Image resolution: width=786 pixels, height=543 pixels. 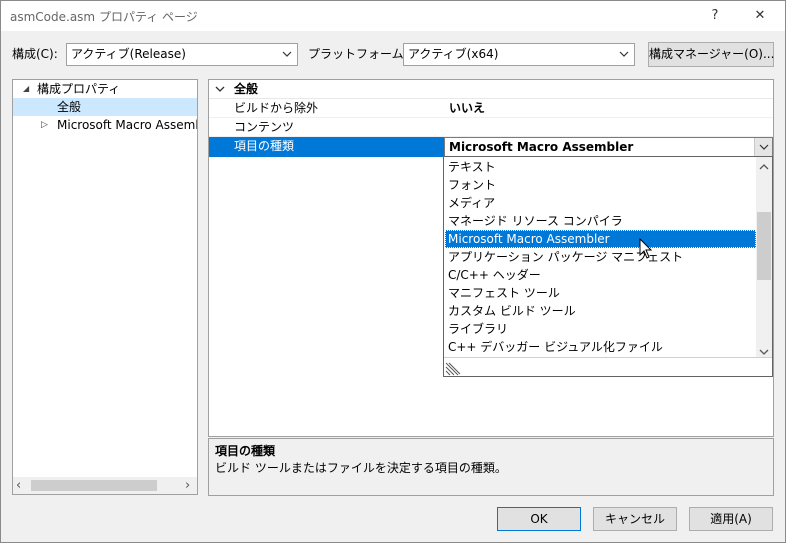 I want to click on config-combo: アクティブ(Release), so click(x=182, y=54).